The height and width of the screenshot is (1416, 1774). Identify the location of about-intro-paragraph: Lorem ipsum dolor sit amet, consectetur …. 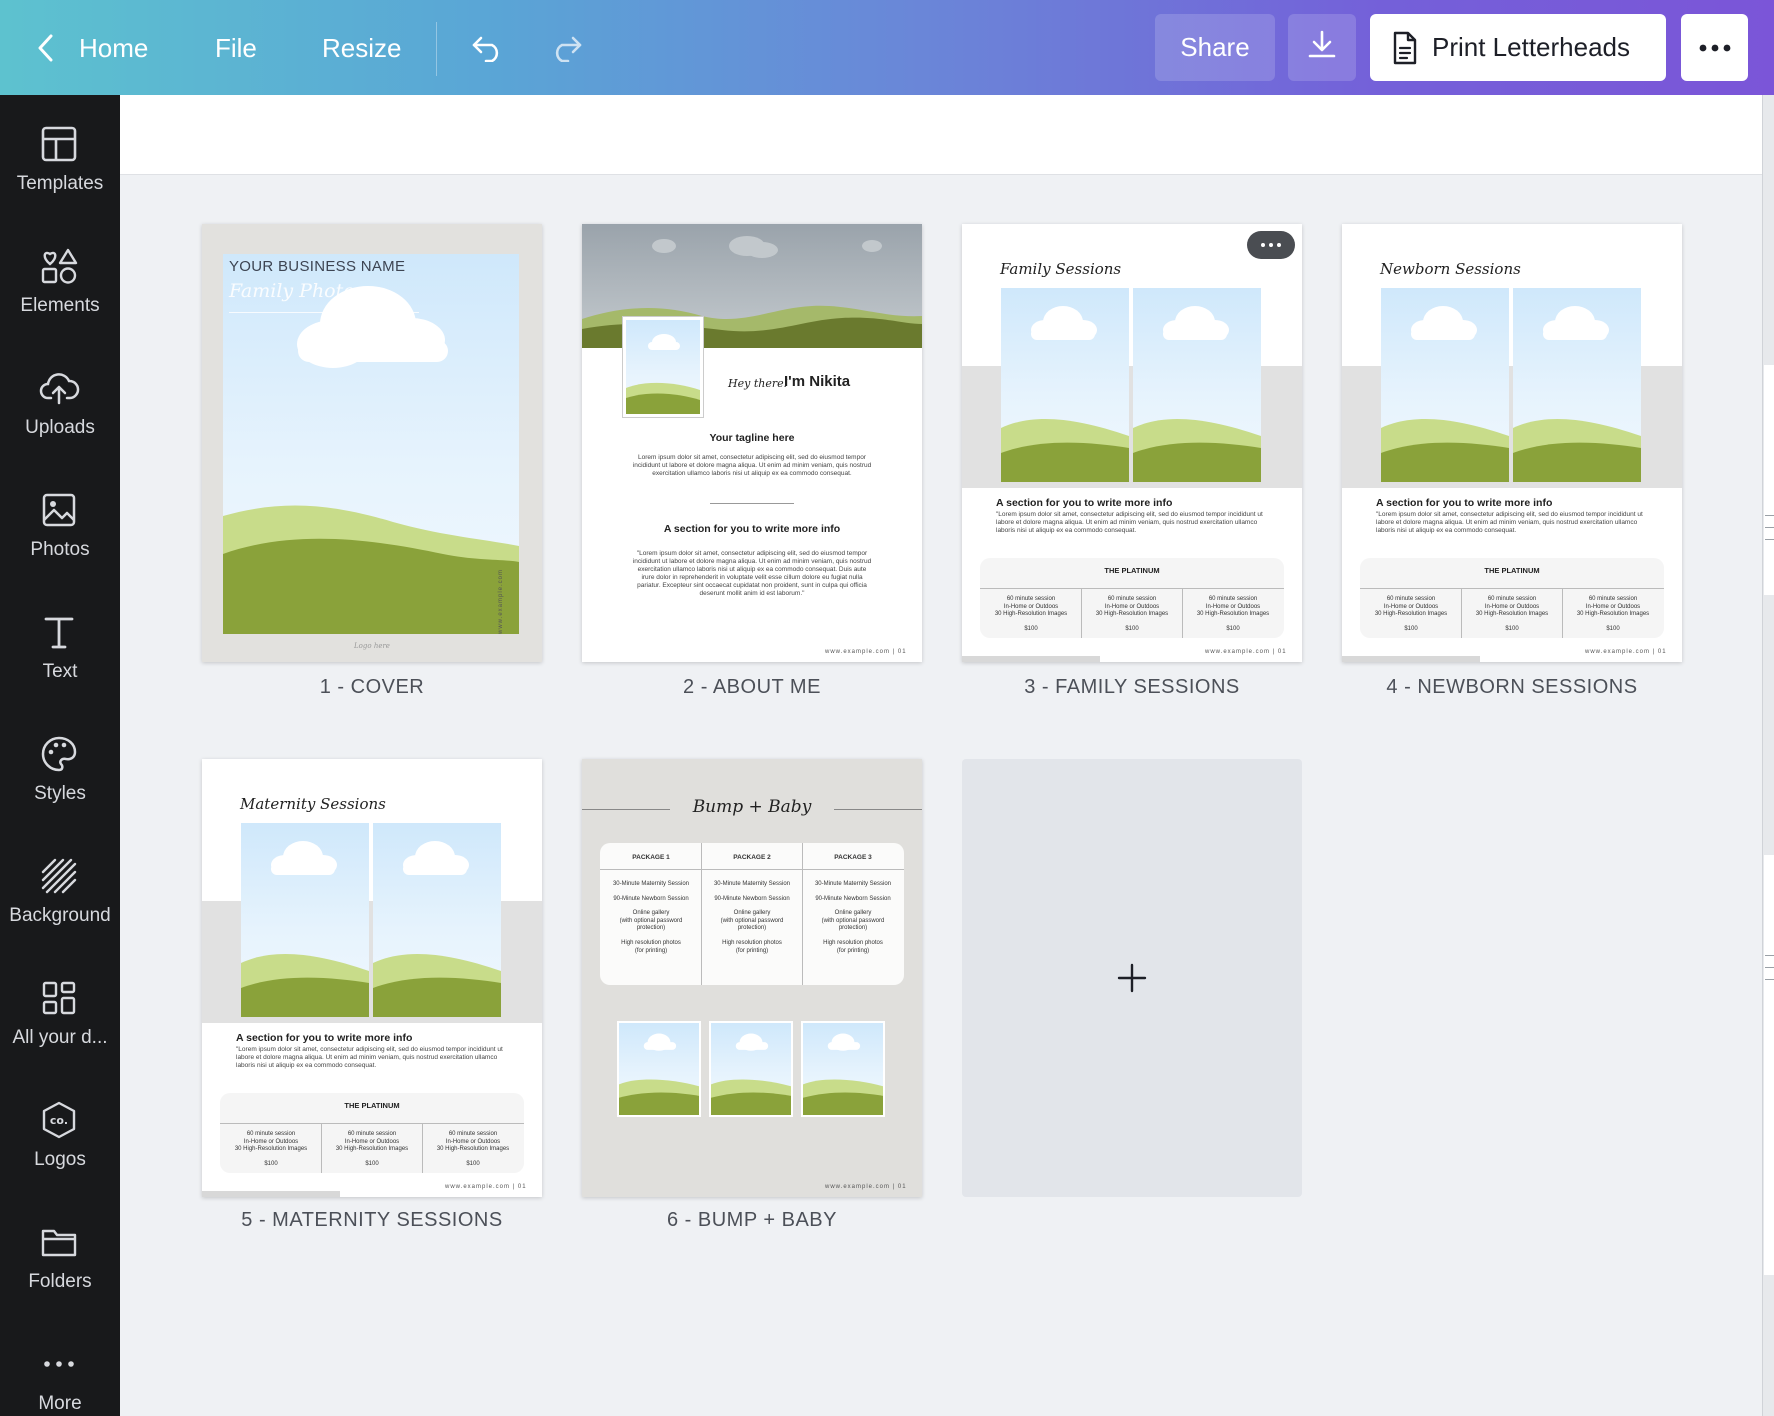
(752, 465).